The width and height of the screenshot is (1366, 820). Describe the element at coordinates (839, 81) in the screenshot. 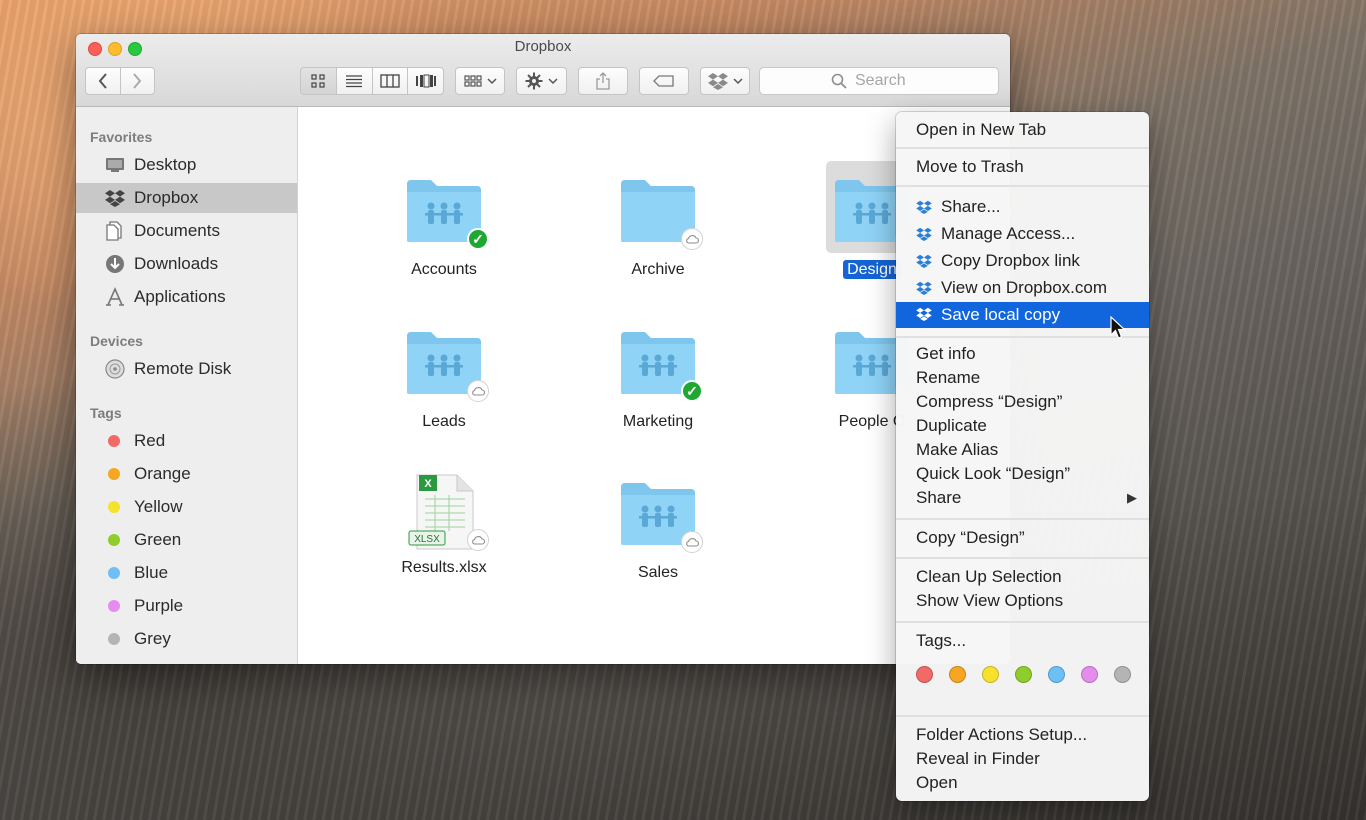

I see `search-icon` at that location.